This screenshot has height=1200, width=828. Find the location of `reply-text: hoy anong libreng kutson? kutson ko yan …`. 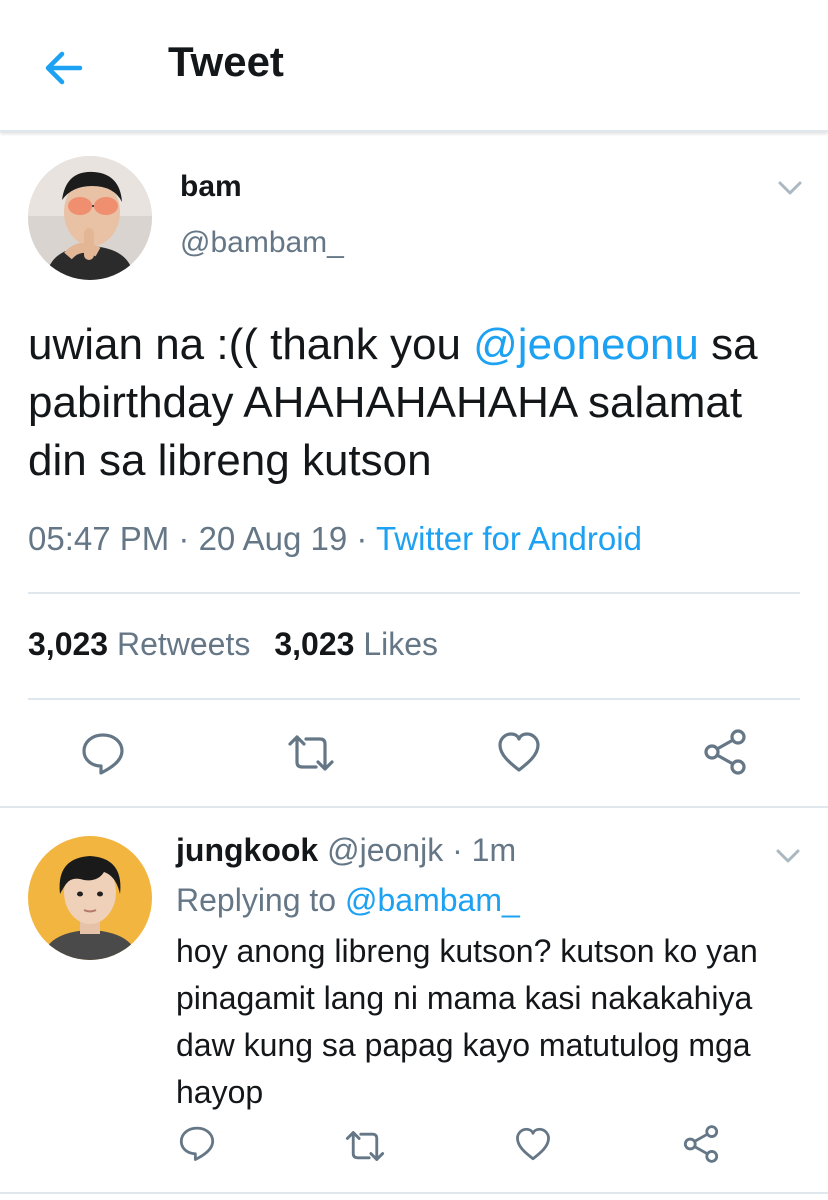

reply-text: hoy anong libreng kutson? kutson ko yan … is located at coordinates (467, 1021).